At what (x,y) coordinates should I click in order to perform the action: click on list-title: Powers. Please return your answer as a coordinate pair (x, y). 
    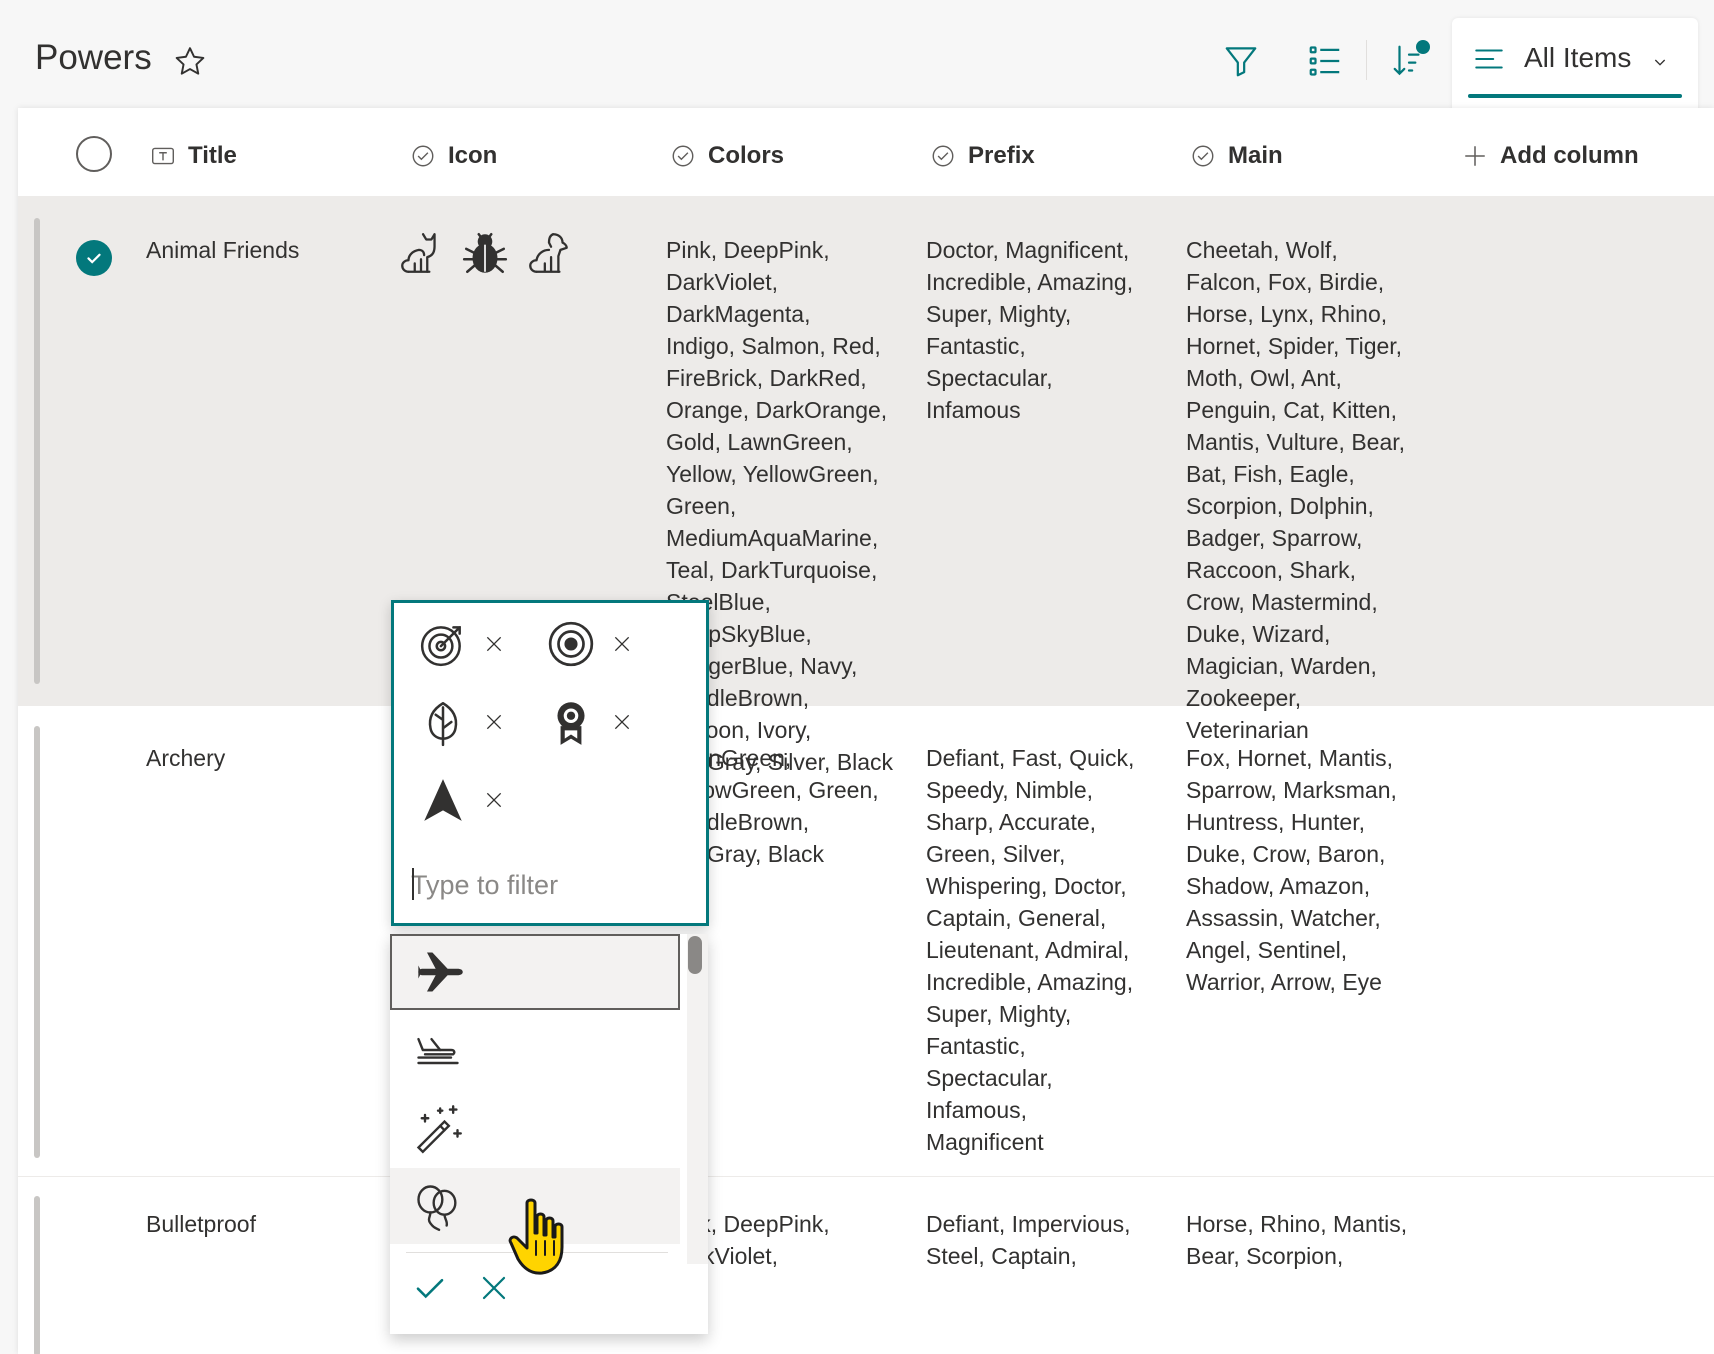
    Looking at the image, I should click on (93, 57).